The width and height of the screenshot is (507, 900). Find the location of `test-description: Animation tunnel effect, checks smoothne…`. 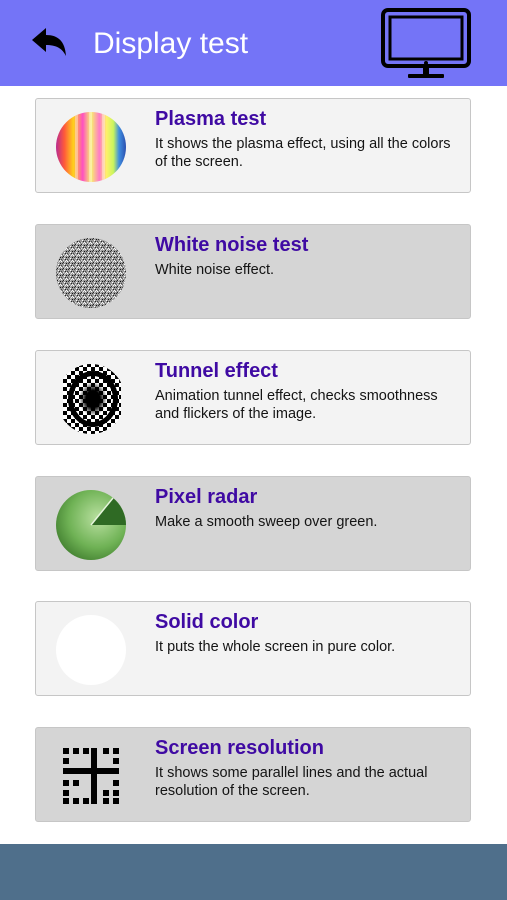

test-description: Animation tunnel effect, checks smoothne… is located at coordinates (296, 405).